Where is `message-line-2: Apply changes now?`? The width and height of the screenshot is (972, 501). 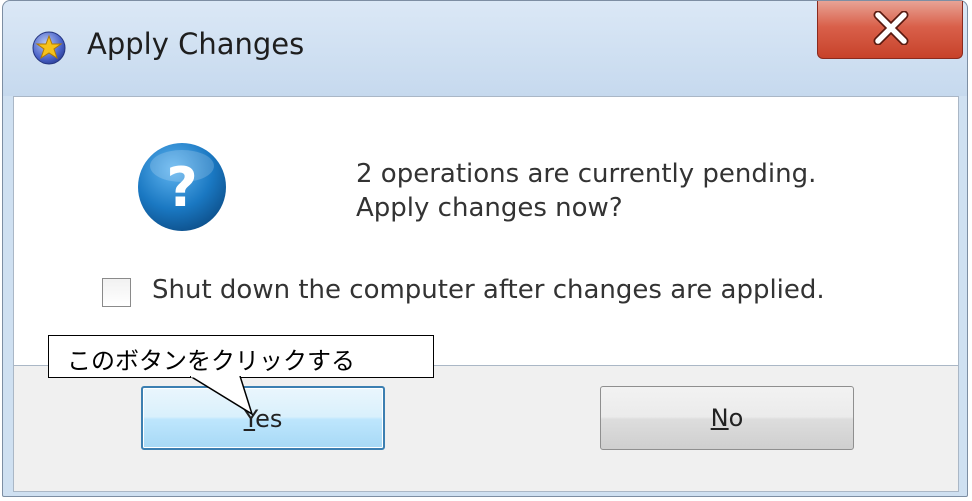 message-line-2: Apply changes now? is located at coordinates (489, 208).